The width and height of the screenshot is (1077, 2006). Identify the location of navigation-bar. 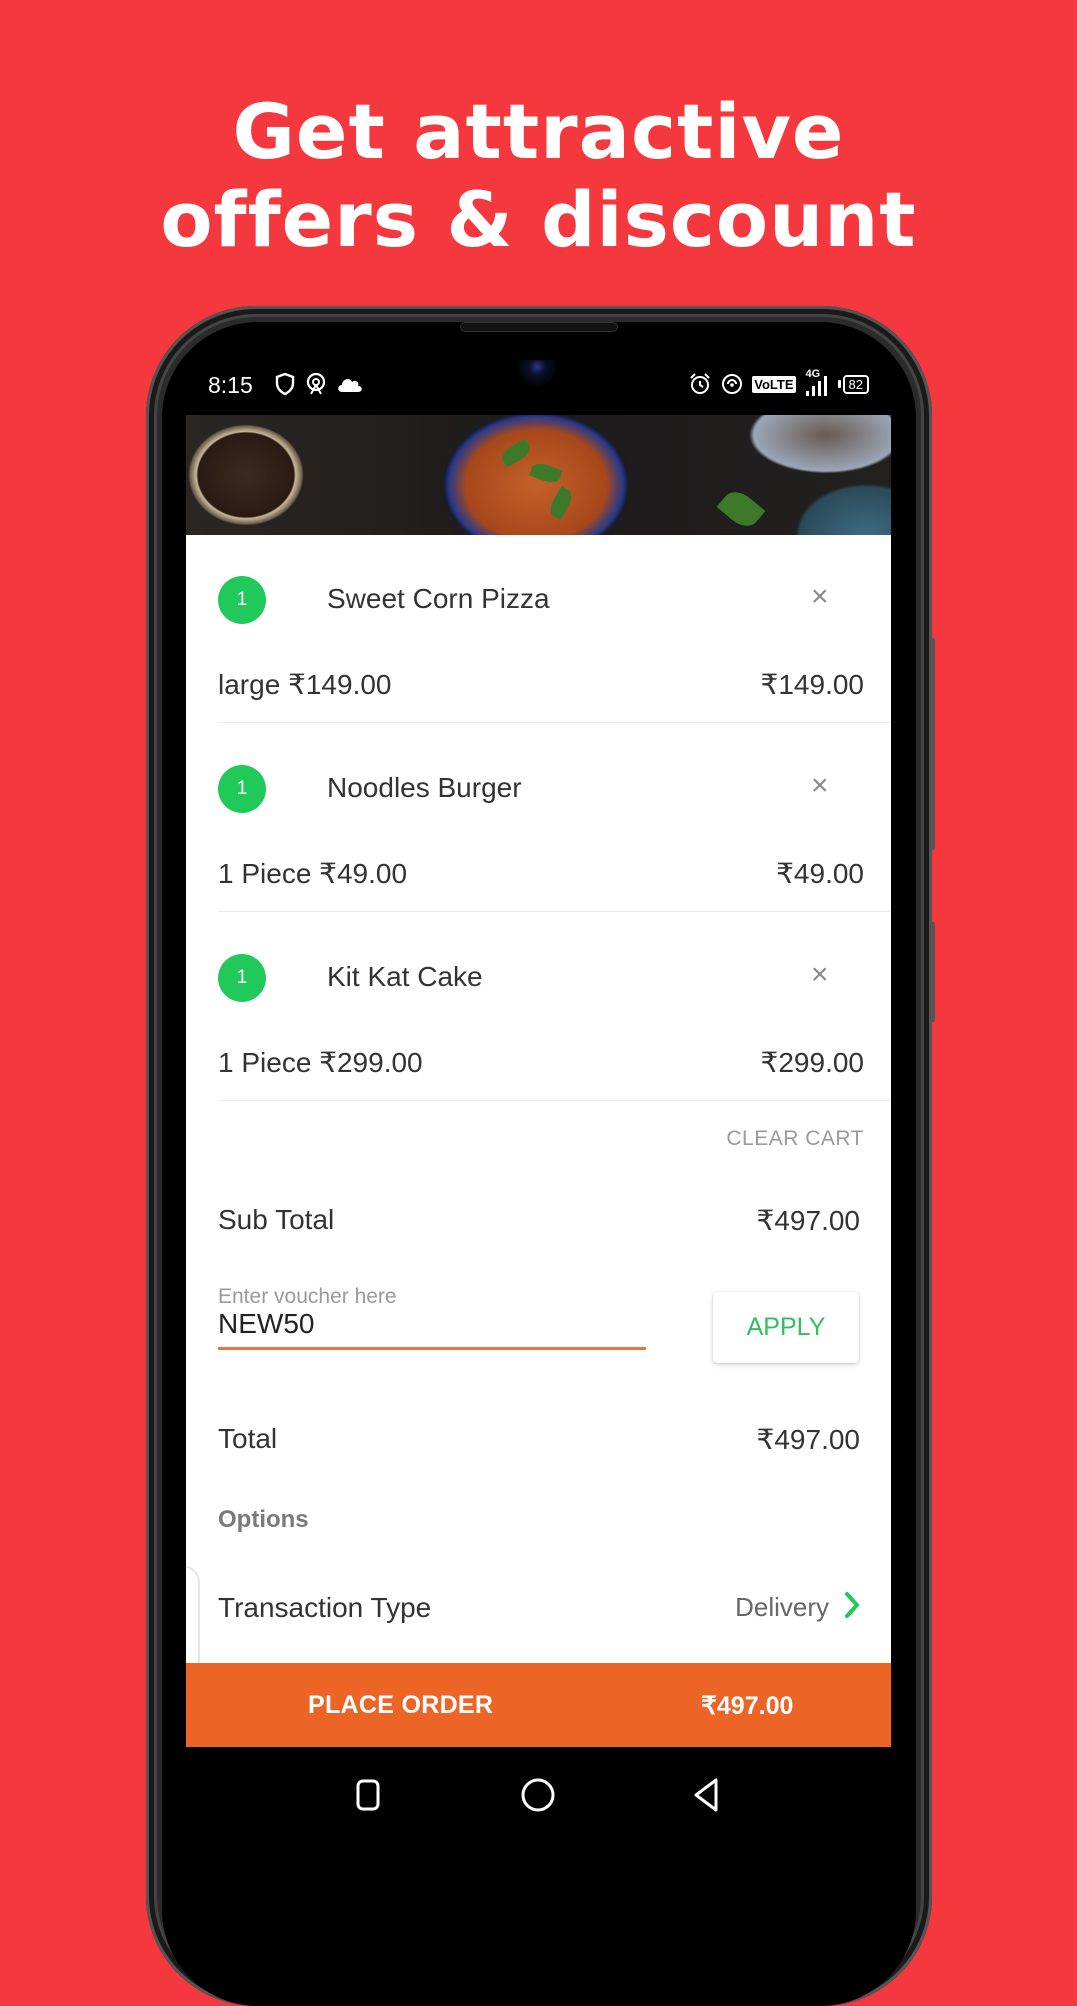
(538, 1793).